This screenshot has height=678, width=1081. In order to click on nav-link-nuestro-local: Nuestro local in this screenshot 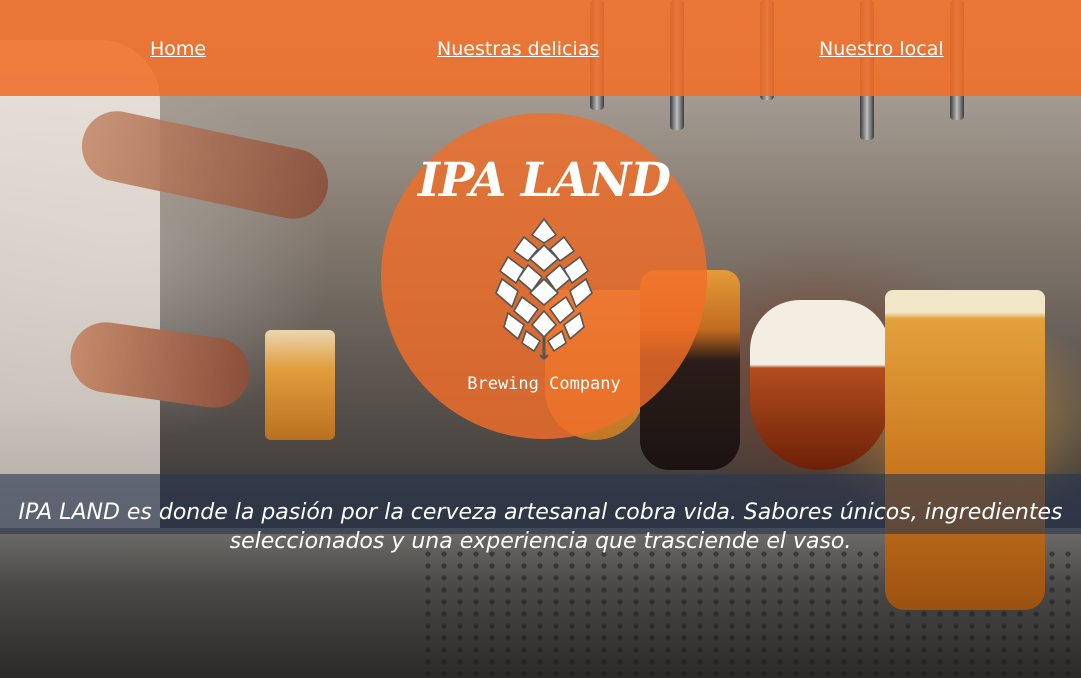, I will do `click(881, 49)`.